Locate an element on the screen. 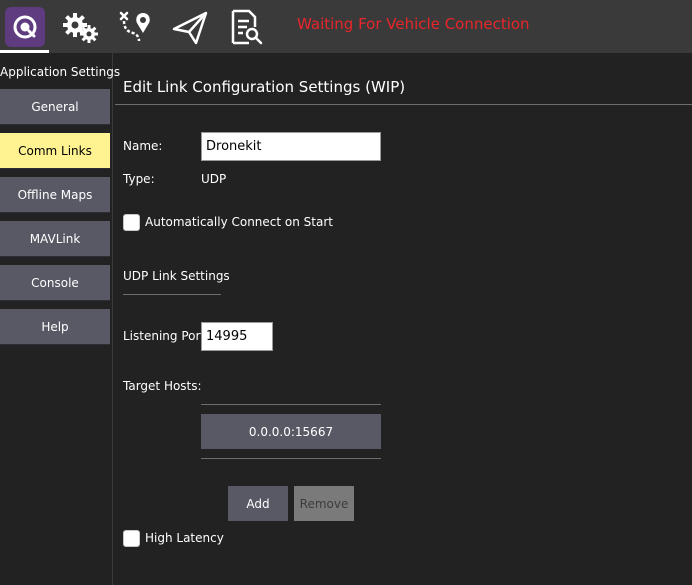  sidebar-title: Application Settings is located at coordinates (60, 72).